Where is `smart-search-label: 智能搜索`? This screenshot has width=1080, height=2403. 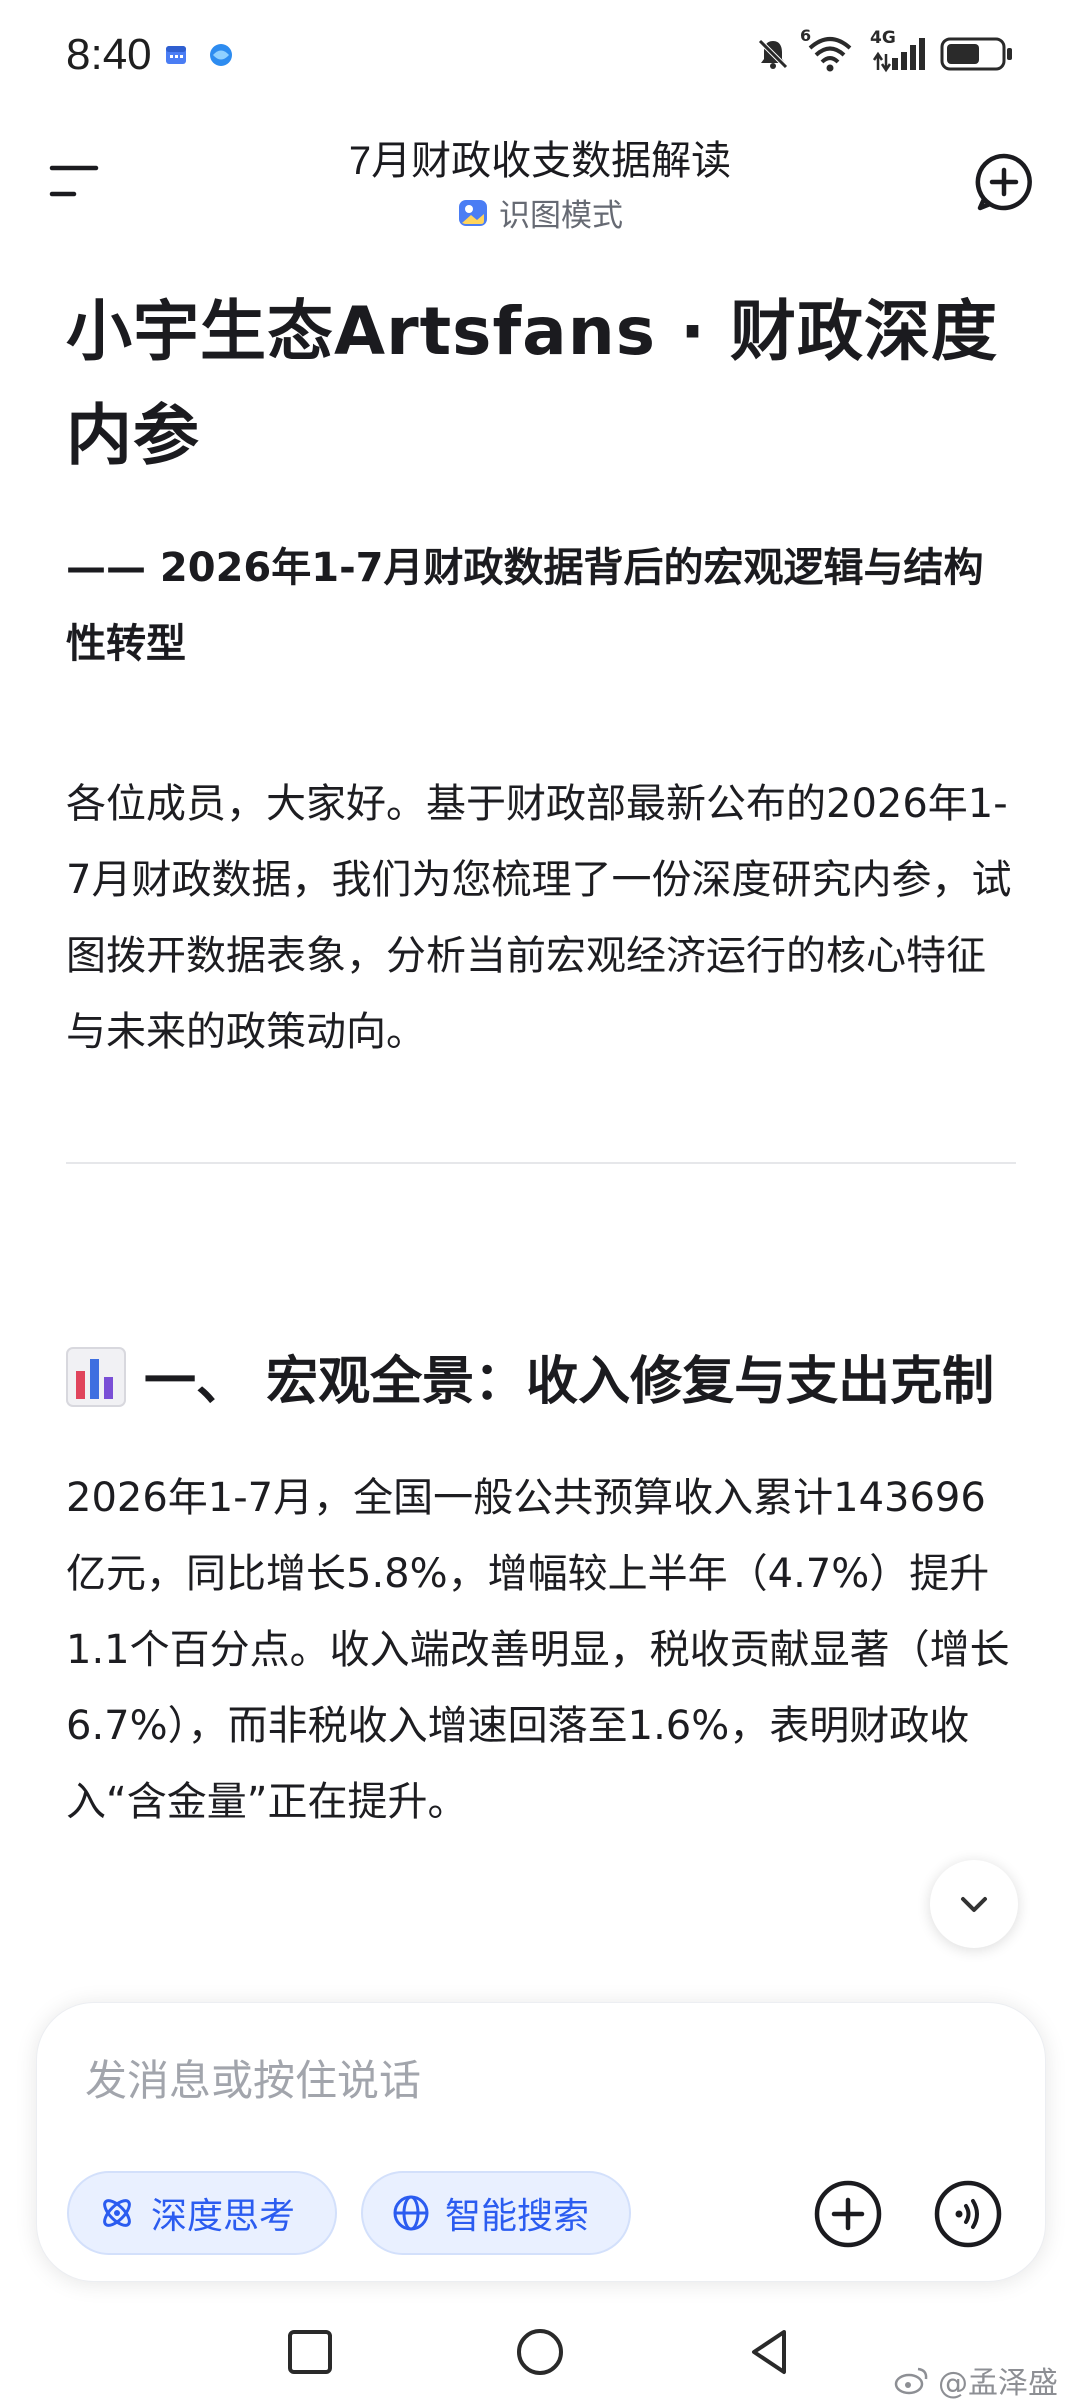 smart-search-label: 智能搜索 is located at coordinates (517, 2216).